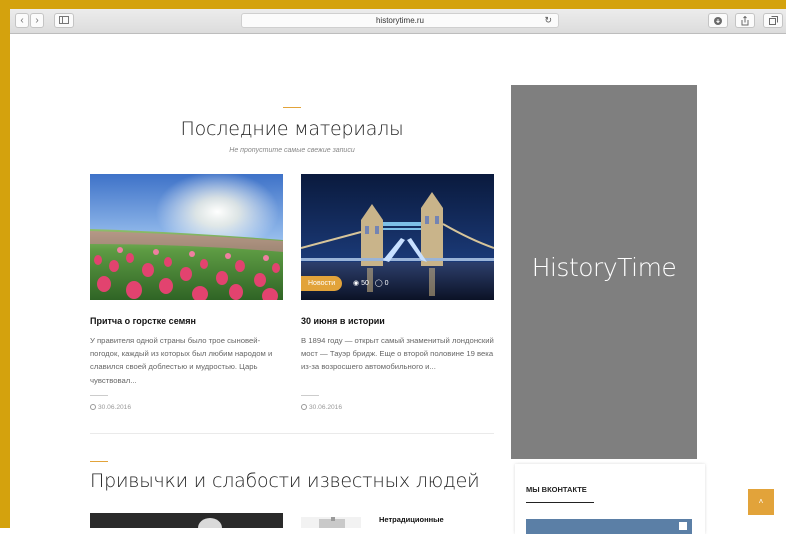 This screenshot has height=534, width=786. I want to click on comment-icon: ◯, so click(378, 283).